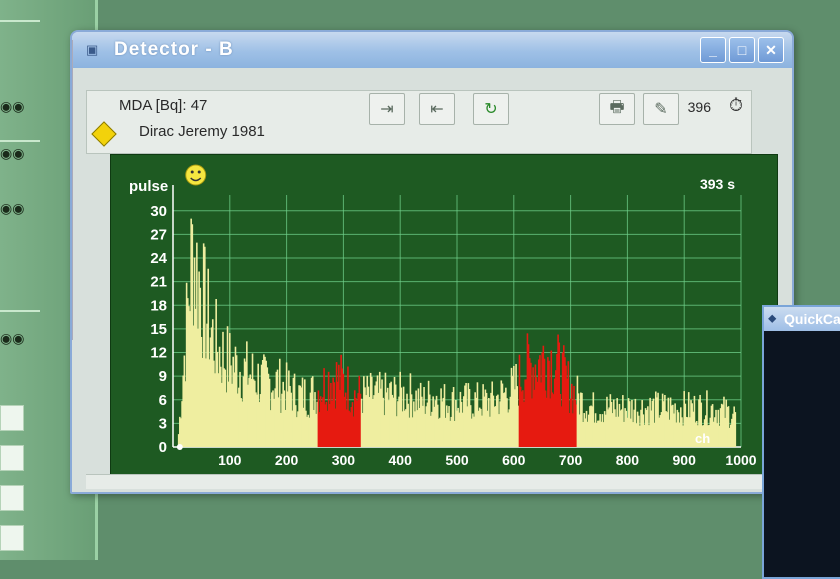  I want to click on minimize-button: _, so click(713, 50).